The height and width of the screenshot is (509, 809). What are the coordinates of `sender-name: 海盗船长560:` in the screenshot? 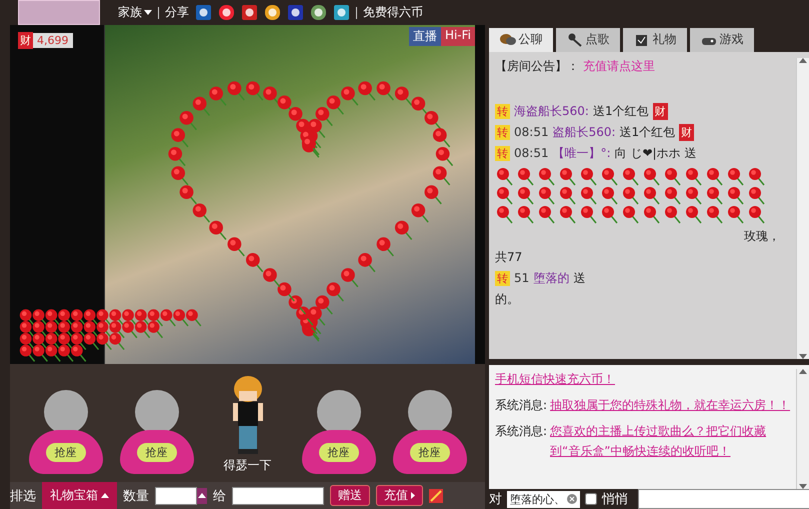 It's located at (551, 111).